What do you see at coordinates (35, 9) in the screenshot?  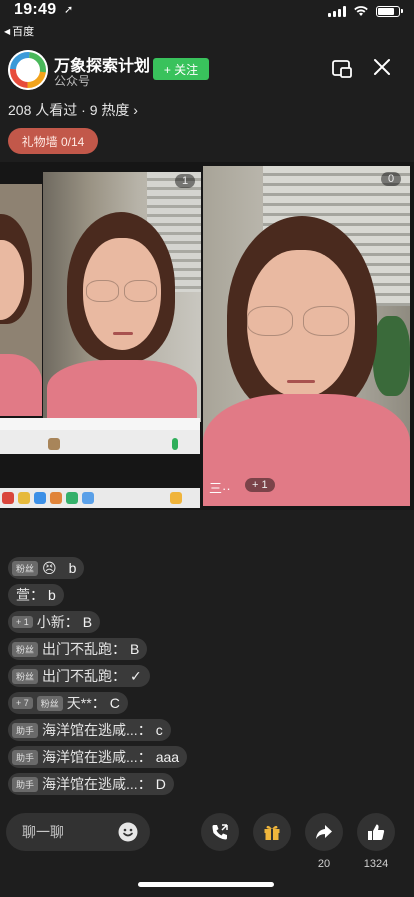 I see `status-time: 19:49` at bounding box center [35, 9].